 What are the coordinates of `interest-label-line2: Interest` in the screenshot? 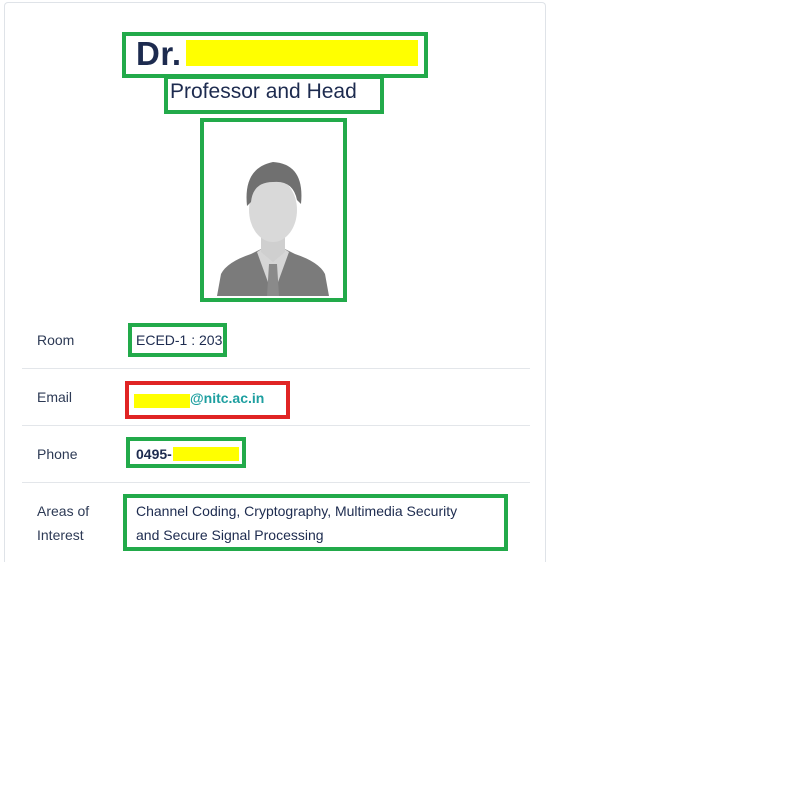 It's located at (60, 535).